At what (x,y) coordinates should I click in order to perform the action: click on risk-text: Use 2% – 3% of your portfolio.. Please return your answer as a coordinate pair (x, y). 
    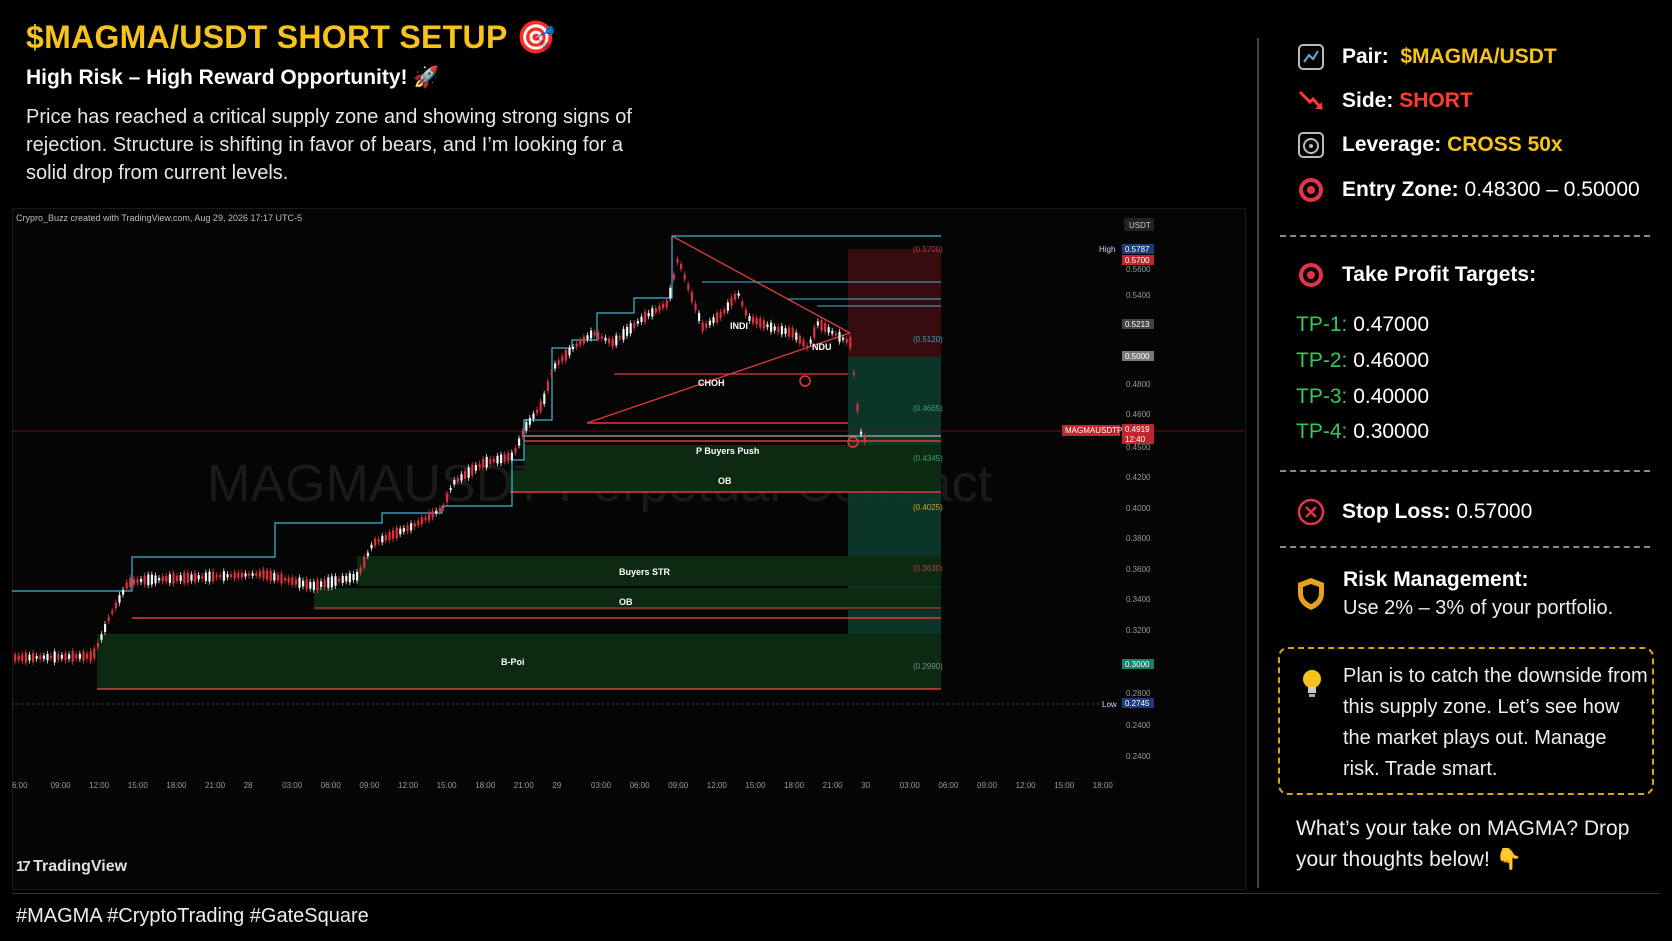
    Looking at the image, I should click on (1478, 608).